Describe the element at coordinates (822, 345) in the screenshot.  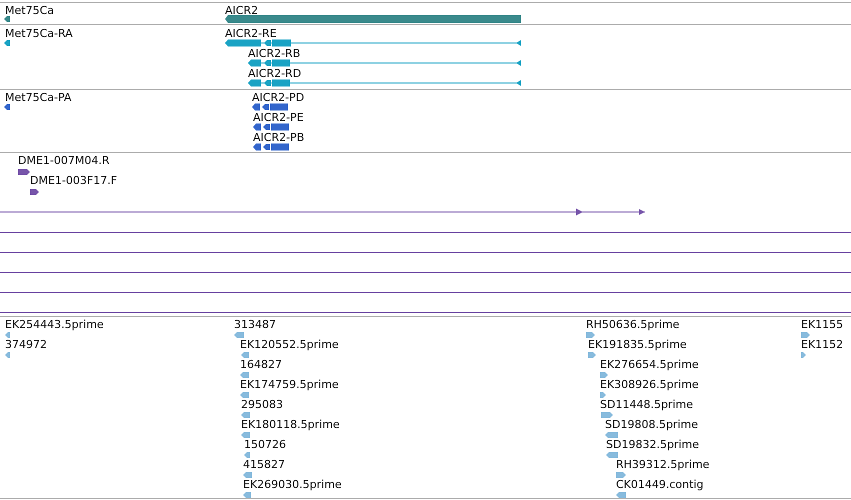
I see `feature-label: EK1152` at that location.